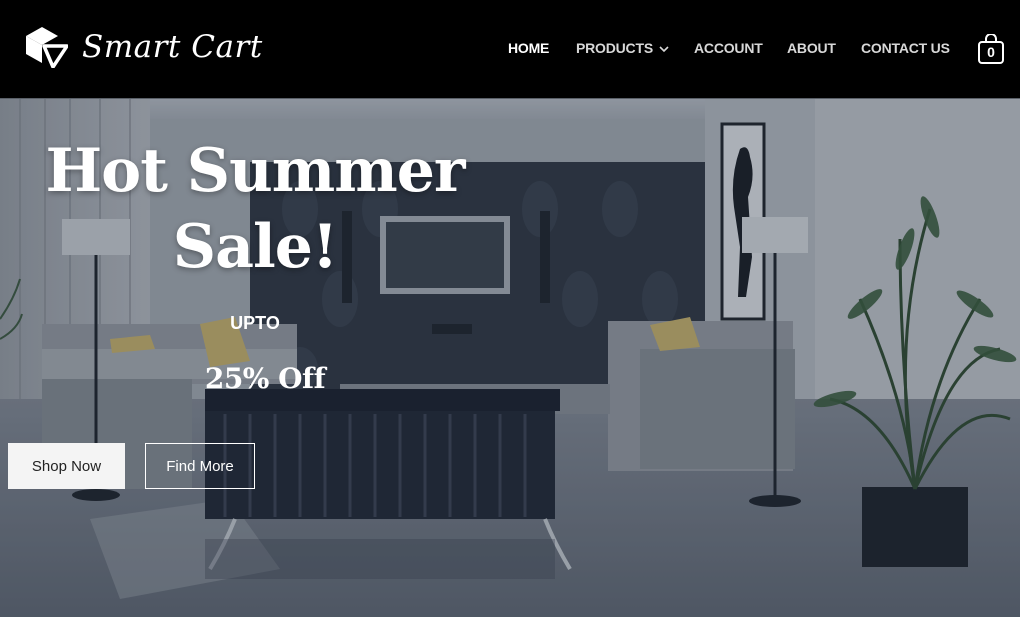 Image resolution: width=1020 pixels, height=617 pixels. What do you see at coordinates (255, 209) in the screenshot?
I see `hero-title: Hot Summer Sale!` at bounding box center [255, 209].